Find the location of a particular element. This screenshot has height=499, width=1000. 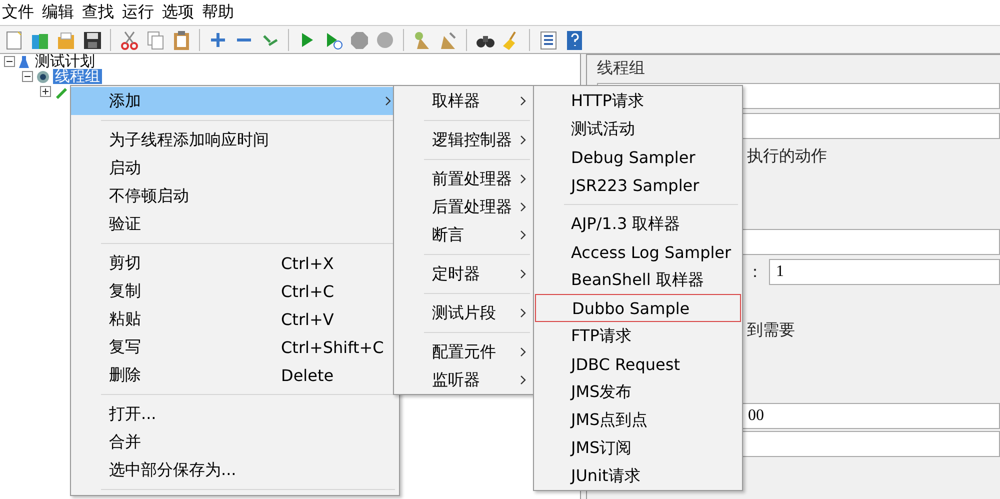

menu-item: 定时器 is located at coordinates (464, 274).